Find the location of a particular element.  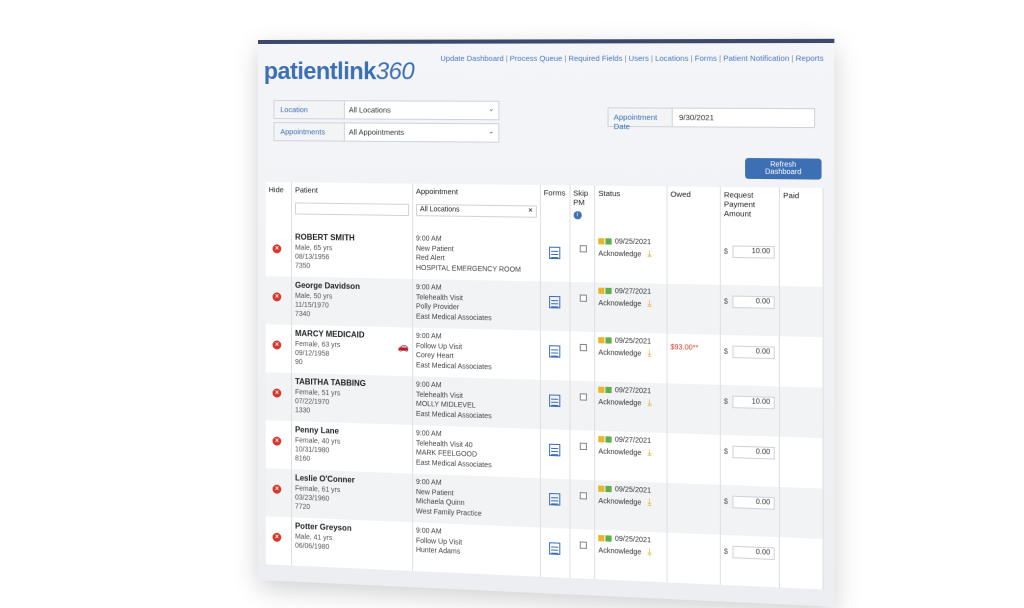

patient-name: ROBERT SMITH is located at coordinates (352, 238).